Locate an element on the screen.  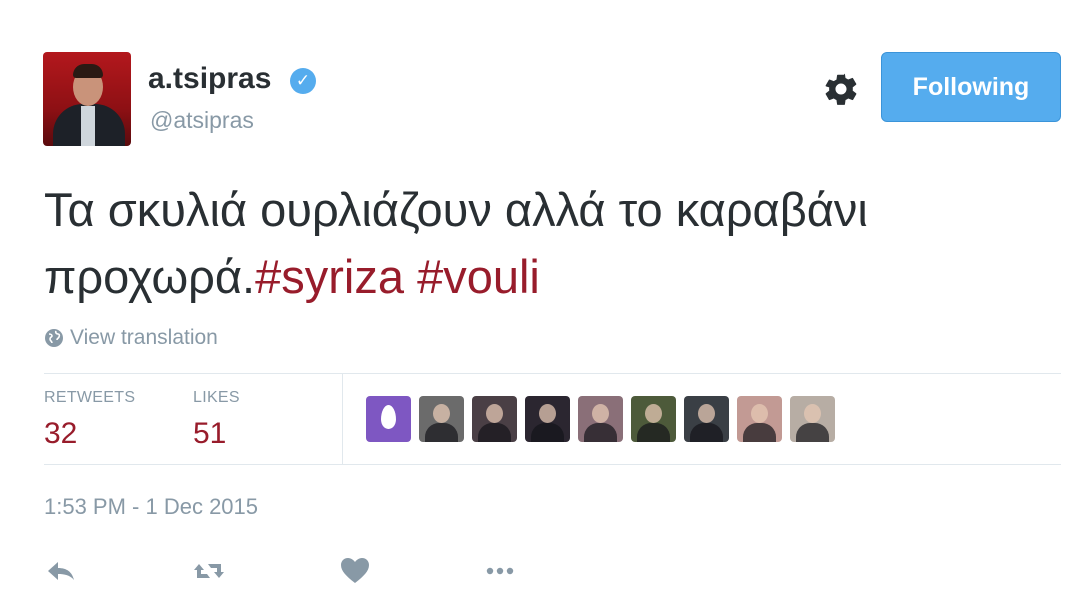
reply-icon is located at coordinates (61, 571).